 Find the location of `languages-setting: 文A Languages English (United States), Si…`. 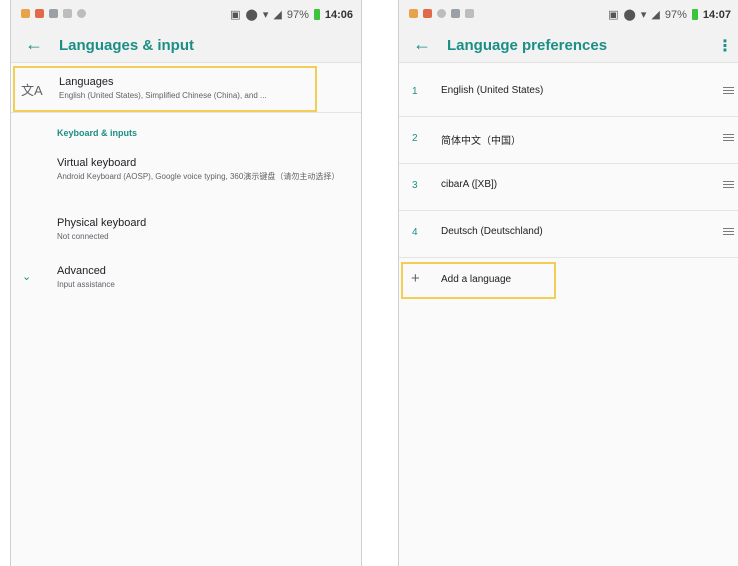

languages-setting: 文A Languages English (United States), Si… is located at coordinates (165, 89).